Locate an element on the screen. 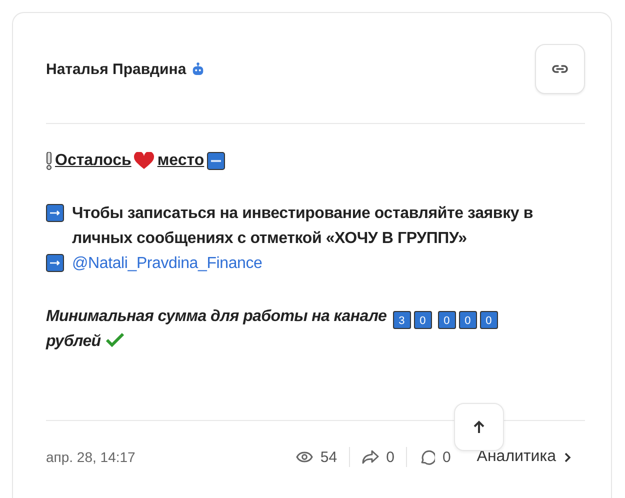 This screenshot has width=625, height=498. note-text: Минимальная сумма для работы на канале is located at coordinates (216, 316).